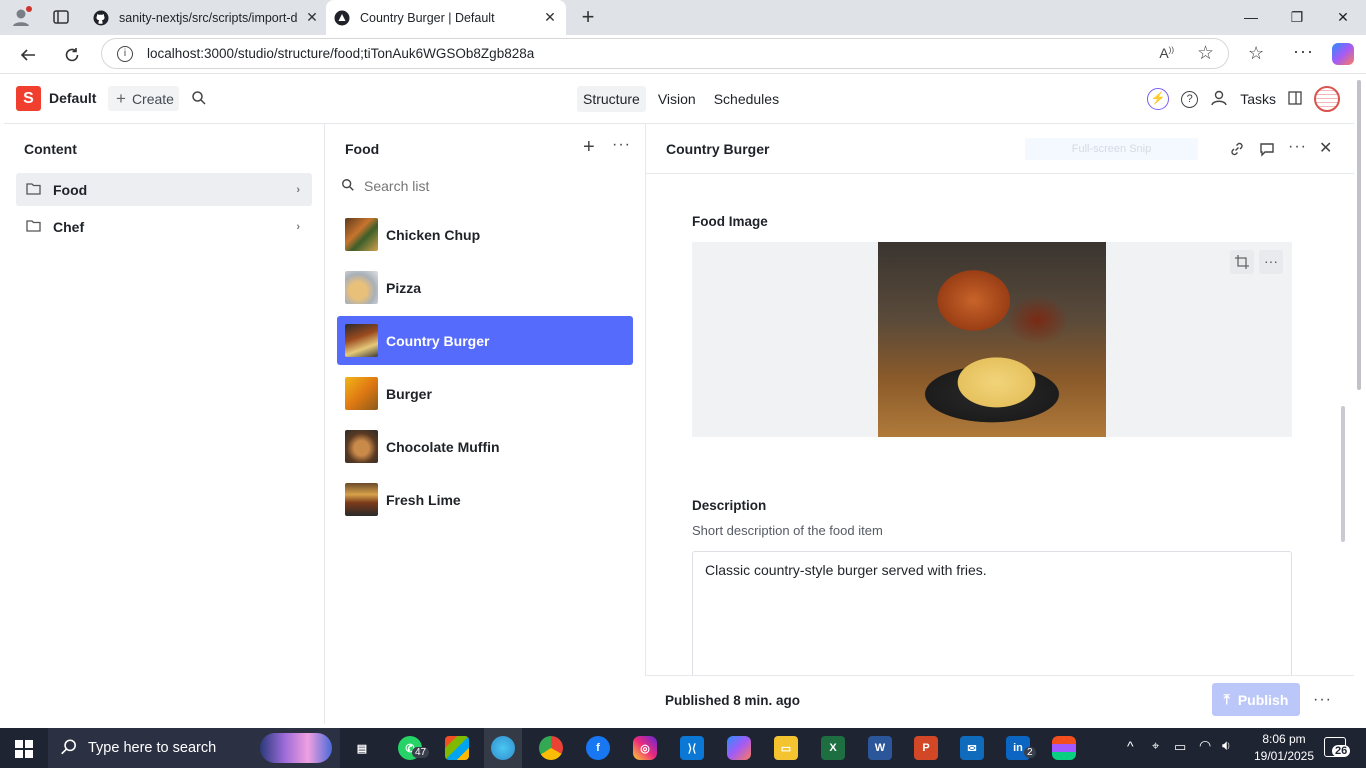 This screenshot has height=768, width=1366. I want to click on chrome-icon, so click(551, 748).